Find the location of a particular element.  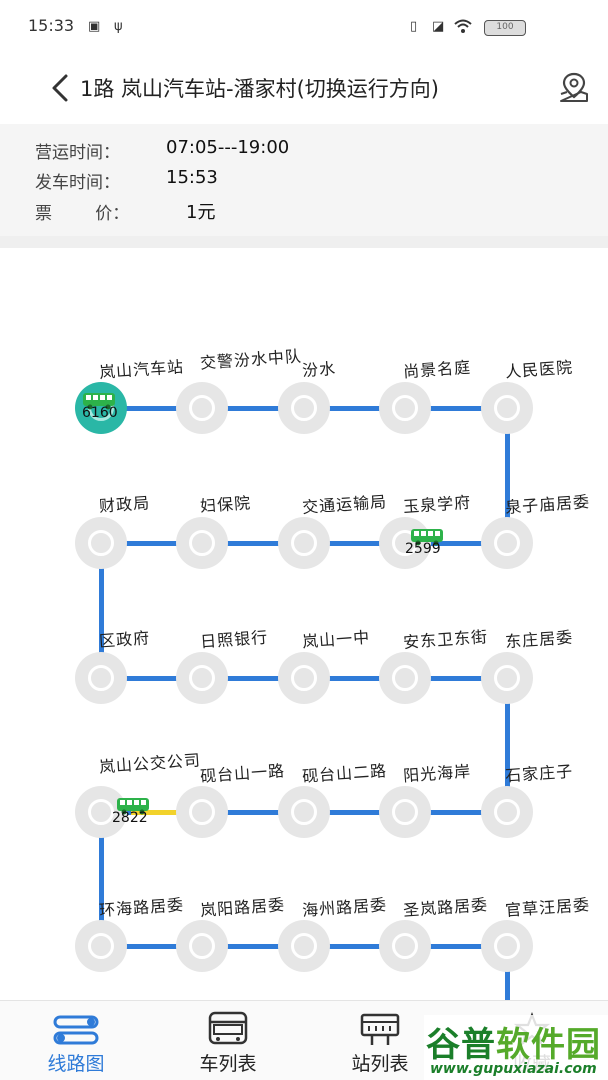

status-time: 15:33 is located at coordinates (51, 25).